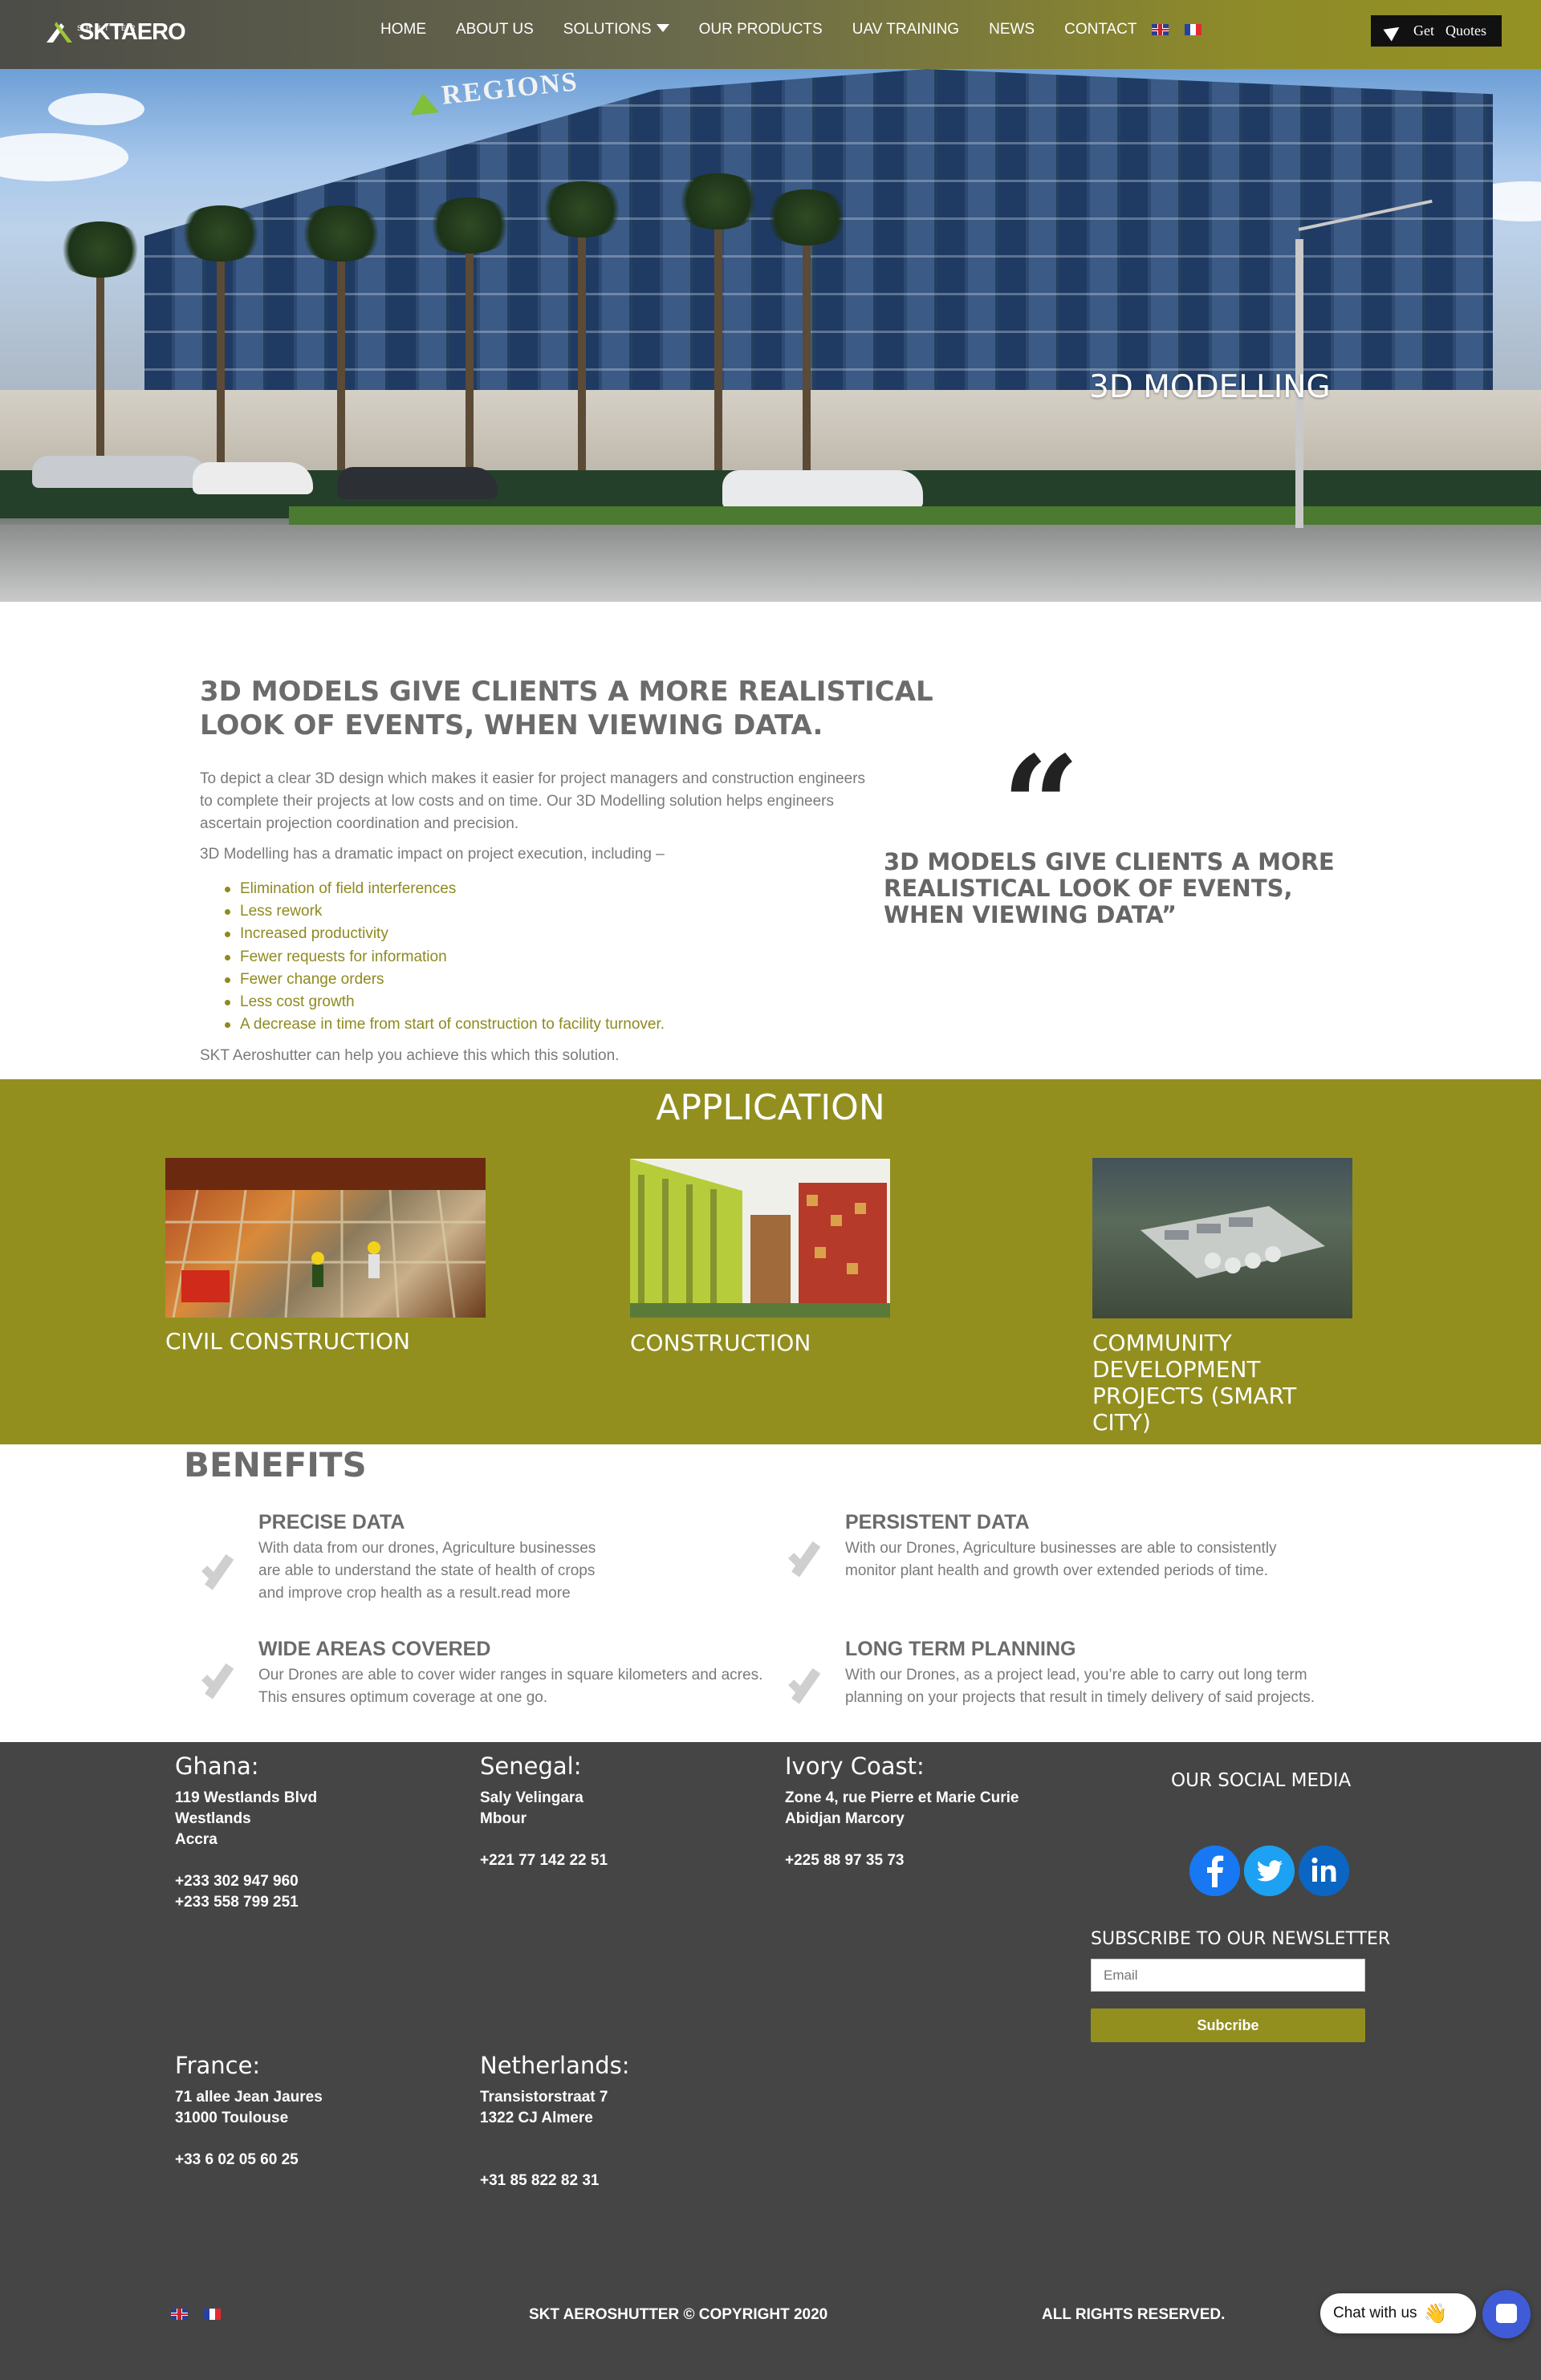  I want to click on address-line: 31000 Toulouse, so click(232, 2118).